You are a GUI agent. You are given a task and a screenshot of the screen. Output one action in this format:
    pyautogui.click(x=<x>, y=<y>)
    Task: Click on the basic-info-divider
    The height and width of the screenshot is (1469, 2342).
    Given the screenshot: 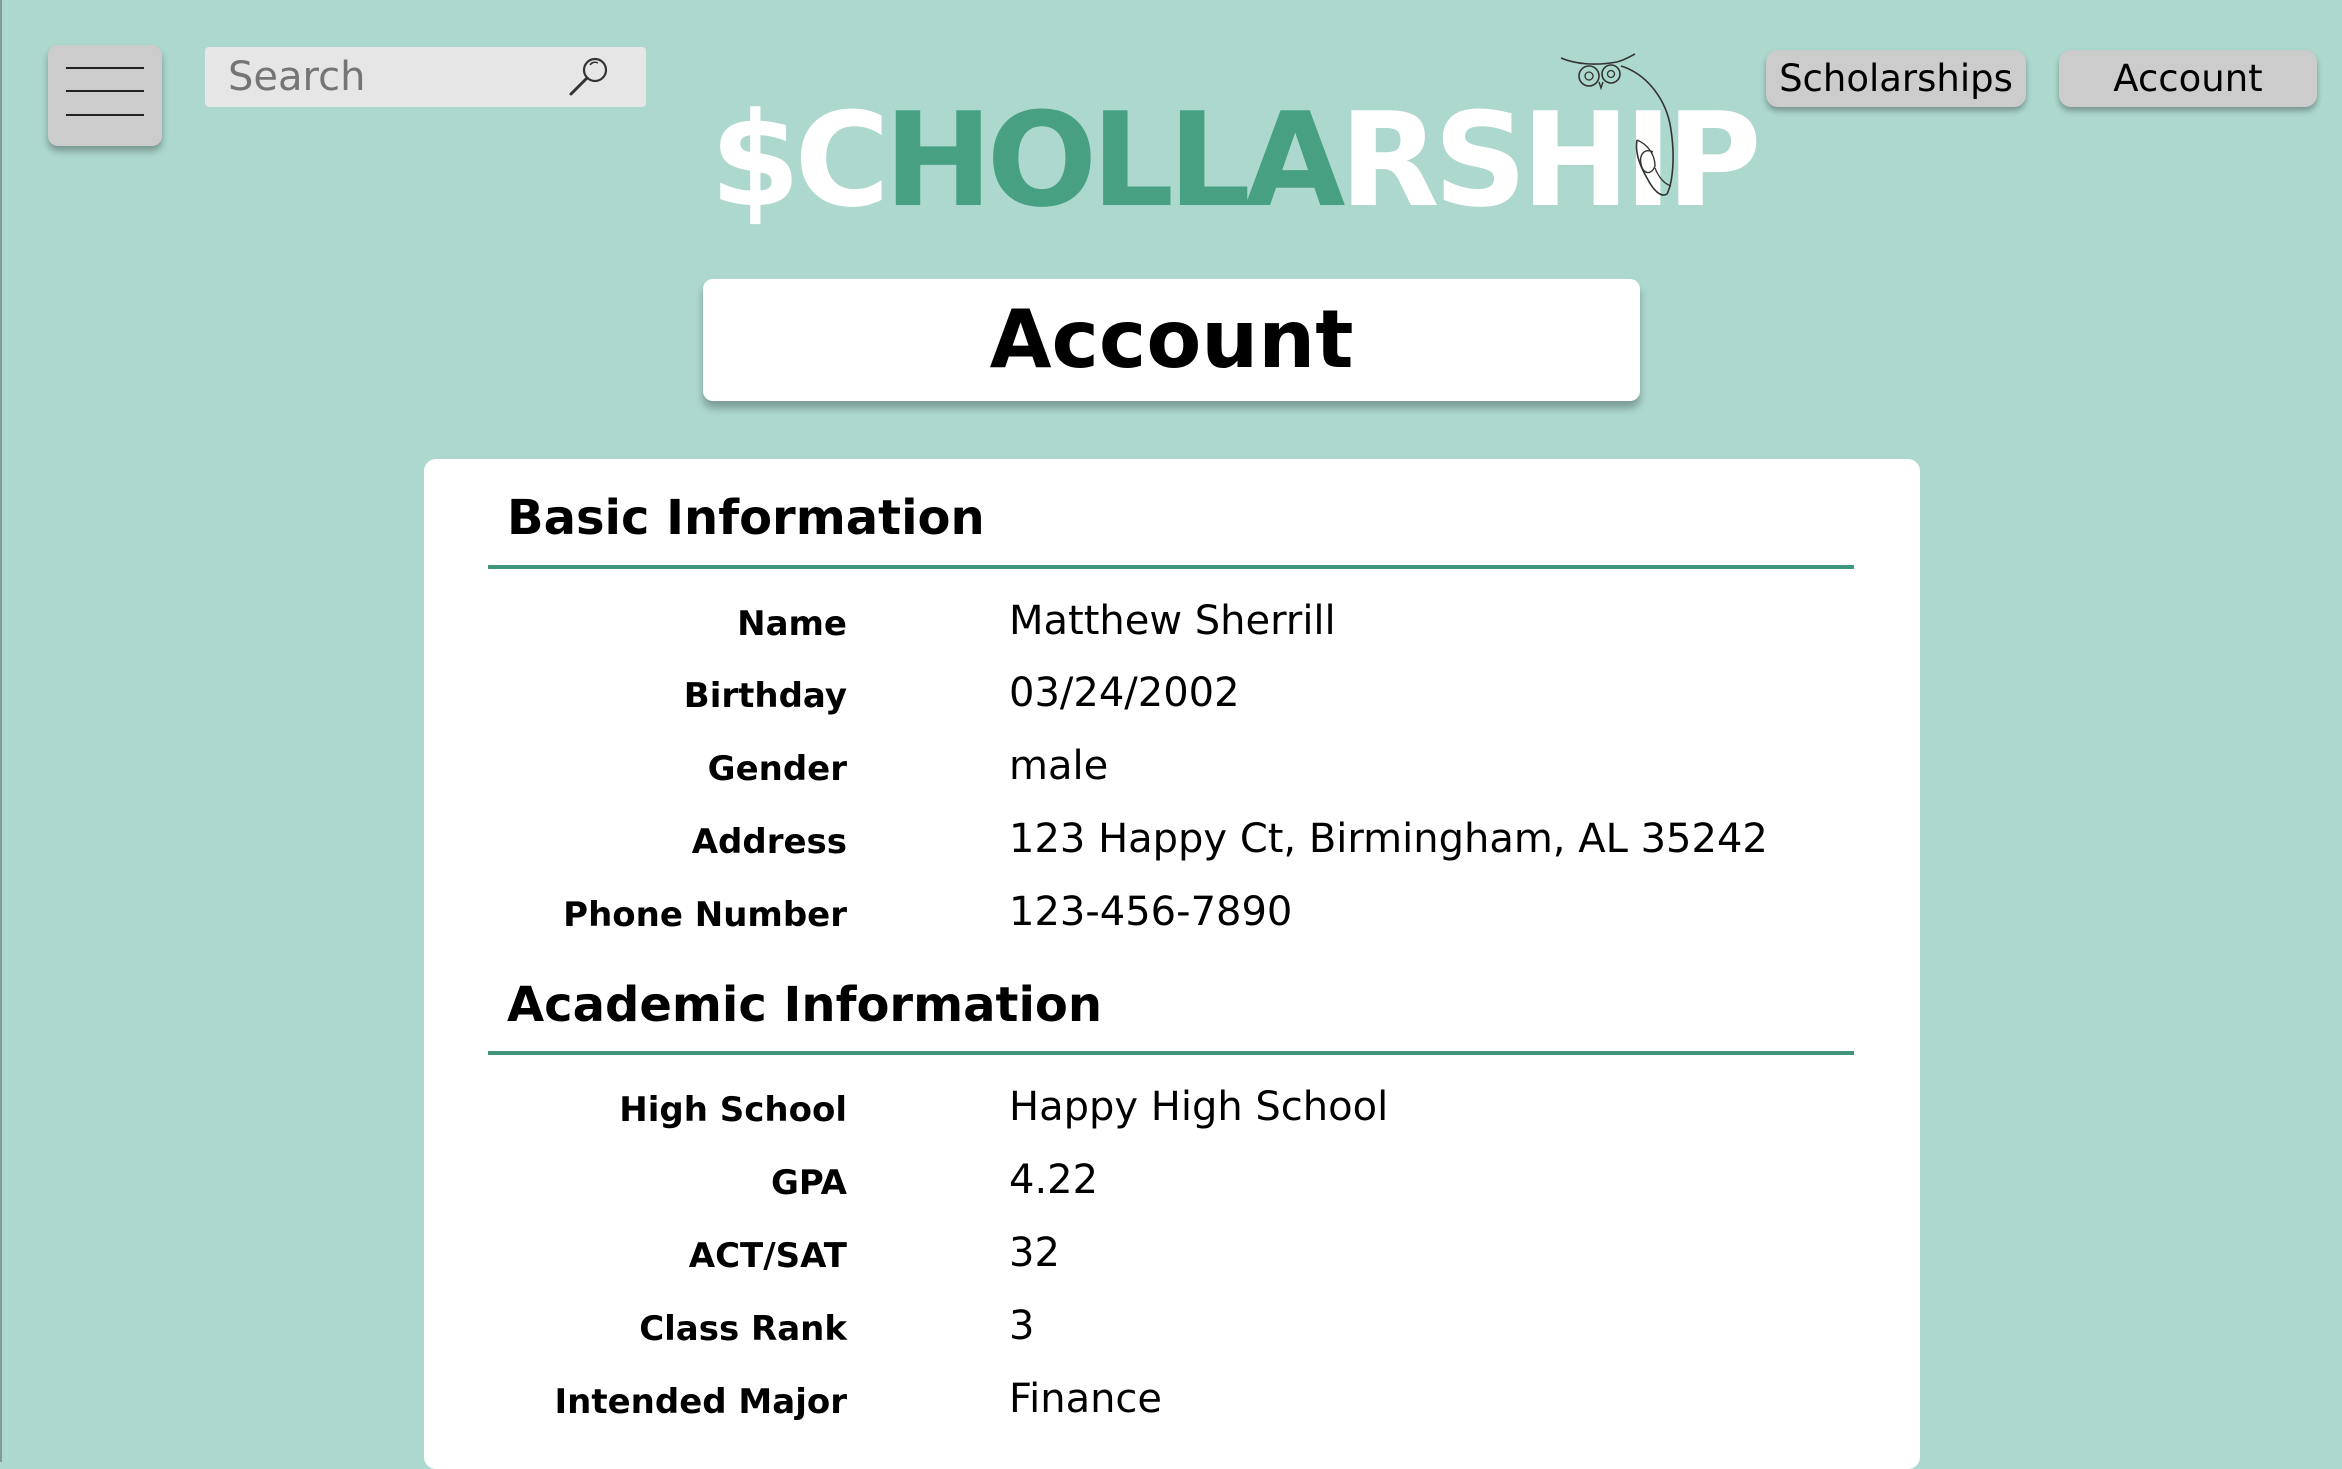 What is the action you would take?
    pyautogui.click(x=1171, y=567)
    